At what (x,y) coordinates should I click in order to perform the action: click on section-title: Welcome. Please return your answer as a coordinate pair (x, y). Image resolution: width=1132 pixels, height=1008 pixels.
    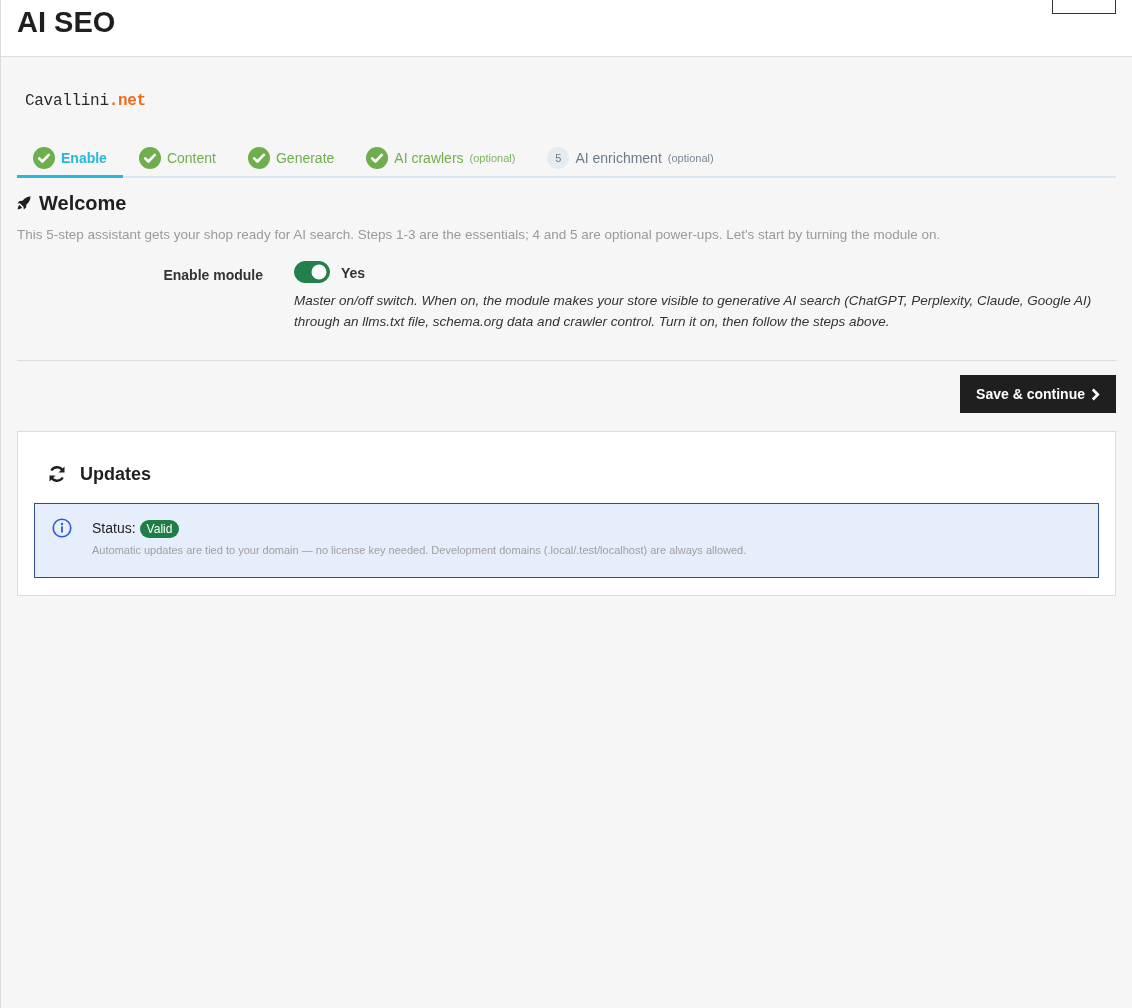
    Looking at the image, I should click on (83, 203).